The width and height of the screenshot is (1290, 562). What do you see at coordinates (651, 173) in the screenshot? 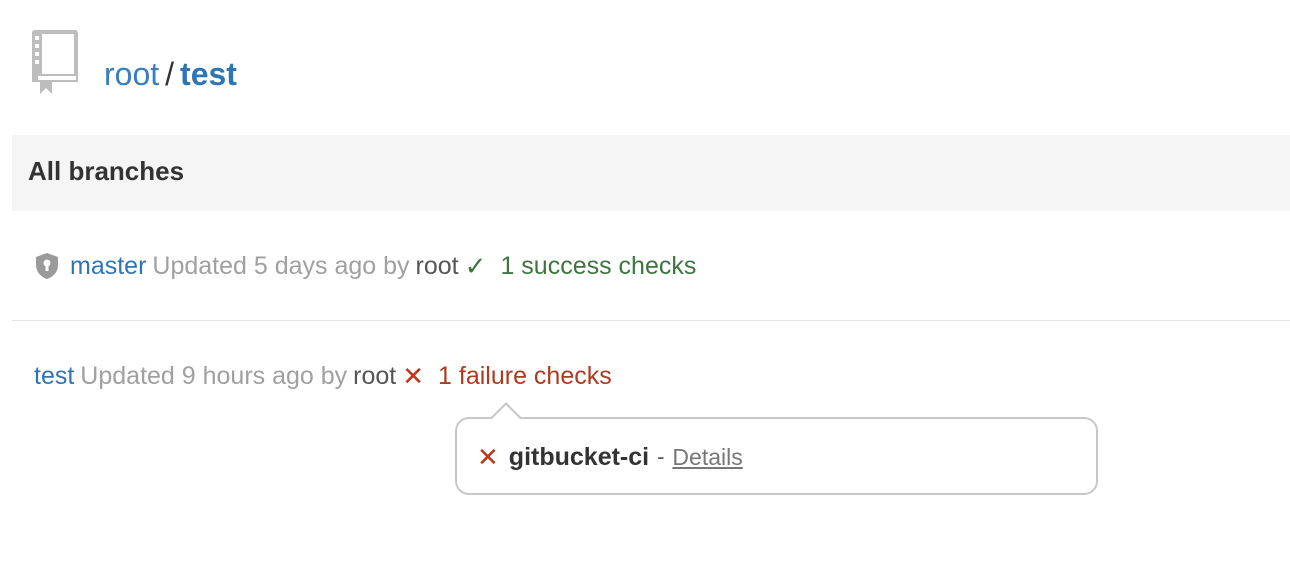
I see `branches-panel-heading: All branches` at bounding box center [651, 173].